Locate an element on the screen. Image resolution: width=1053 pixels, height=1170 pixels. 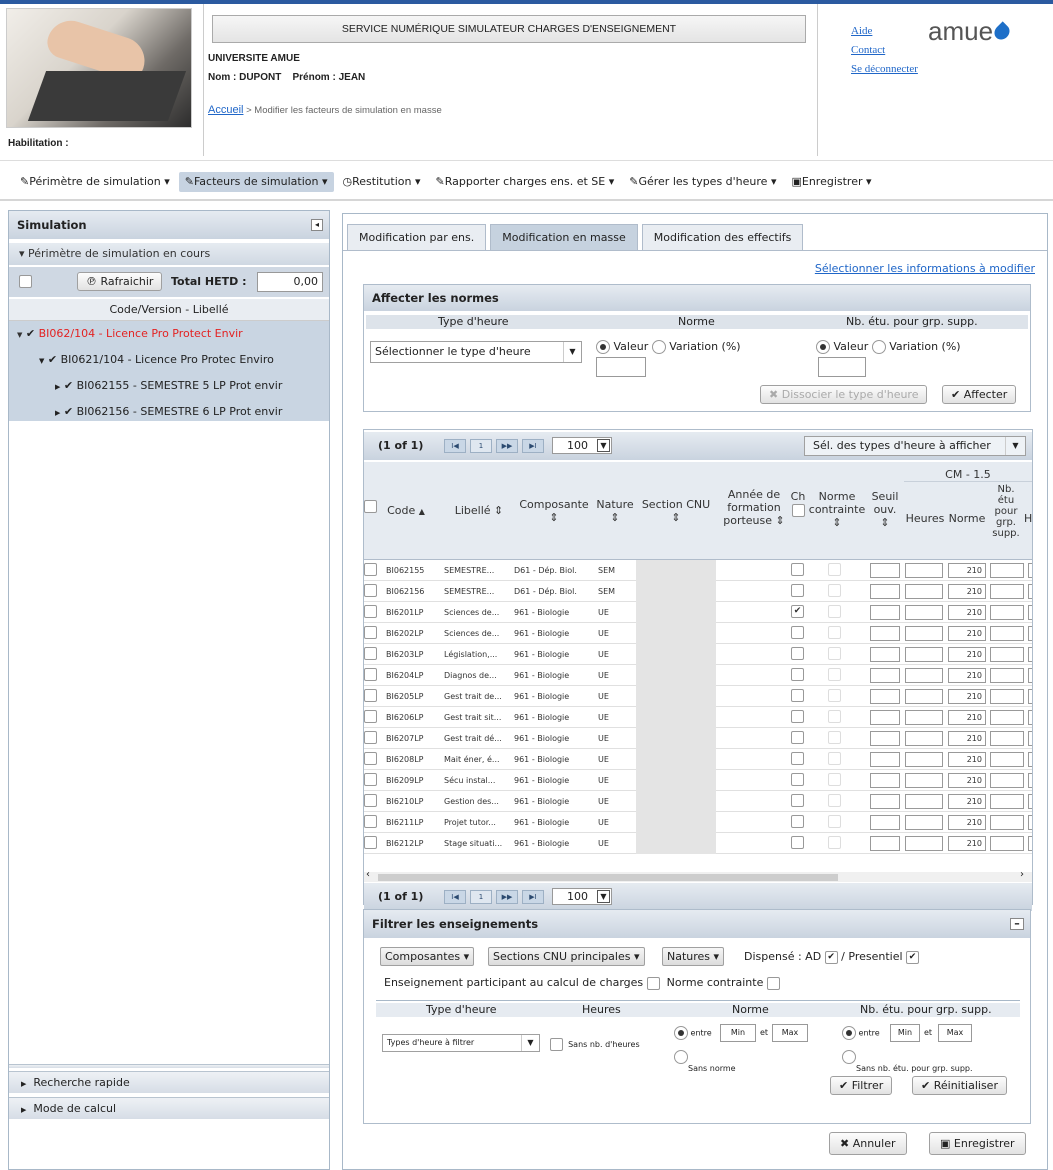
header-ch: Ch is located at coordinates (798, 503).